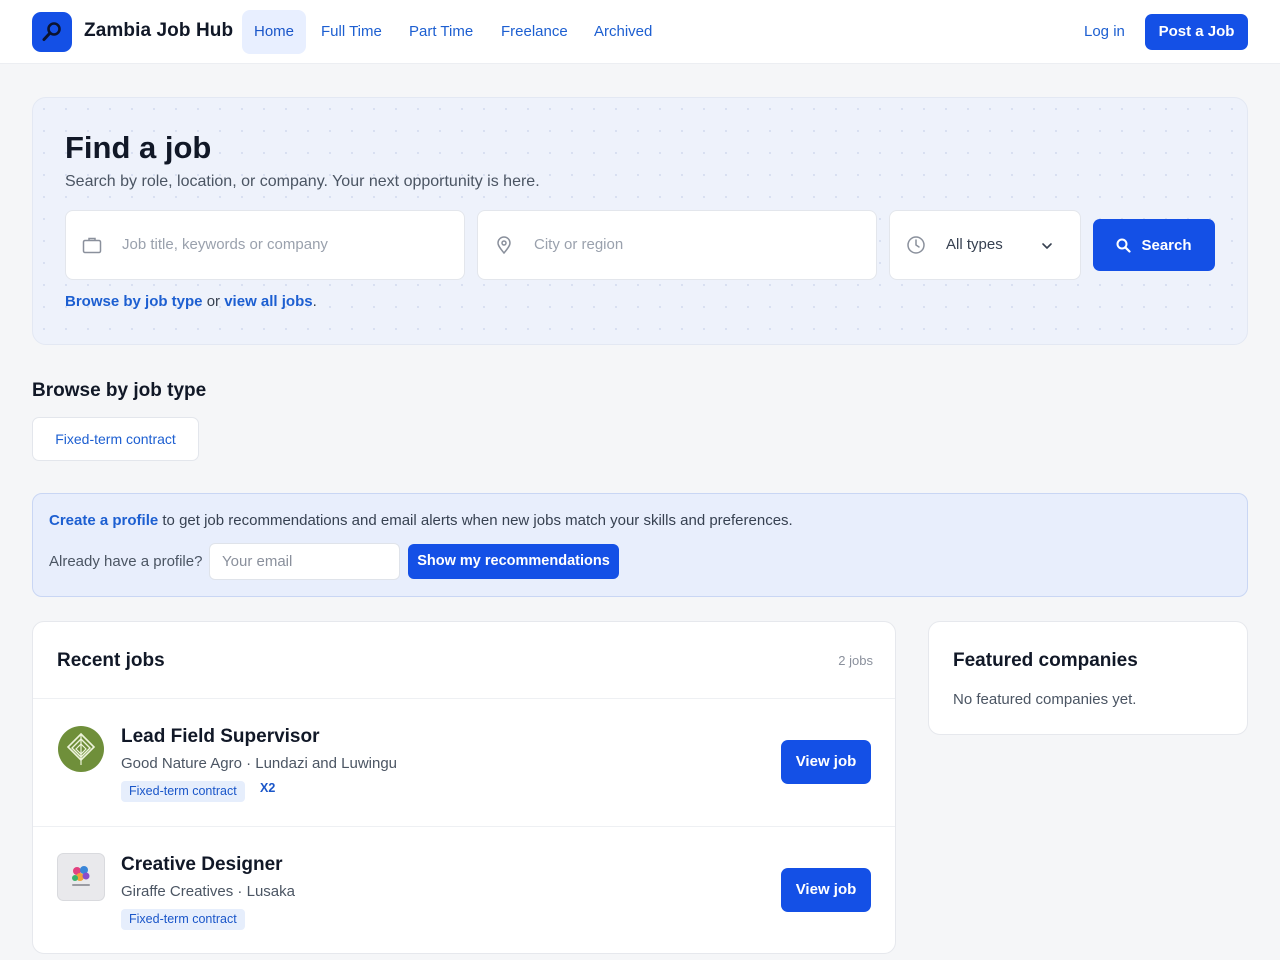  I want to click on job-type-value: All types, so click(974, 244).